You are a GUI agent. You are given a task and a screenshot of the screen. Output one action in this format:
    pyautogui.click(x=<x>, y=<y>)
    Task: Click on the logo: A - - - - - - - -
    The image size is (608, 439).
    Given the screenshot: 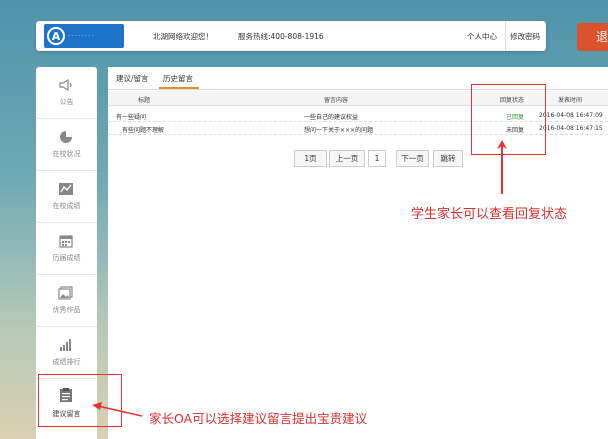 What is the action you would take?
    pyautogui.click(x=84, y=36)
    